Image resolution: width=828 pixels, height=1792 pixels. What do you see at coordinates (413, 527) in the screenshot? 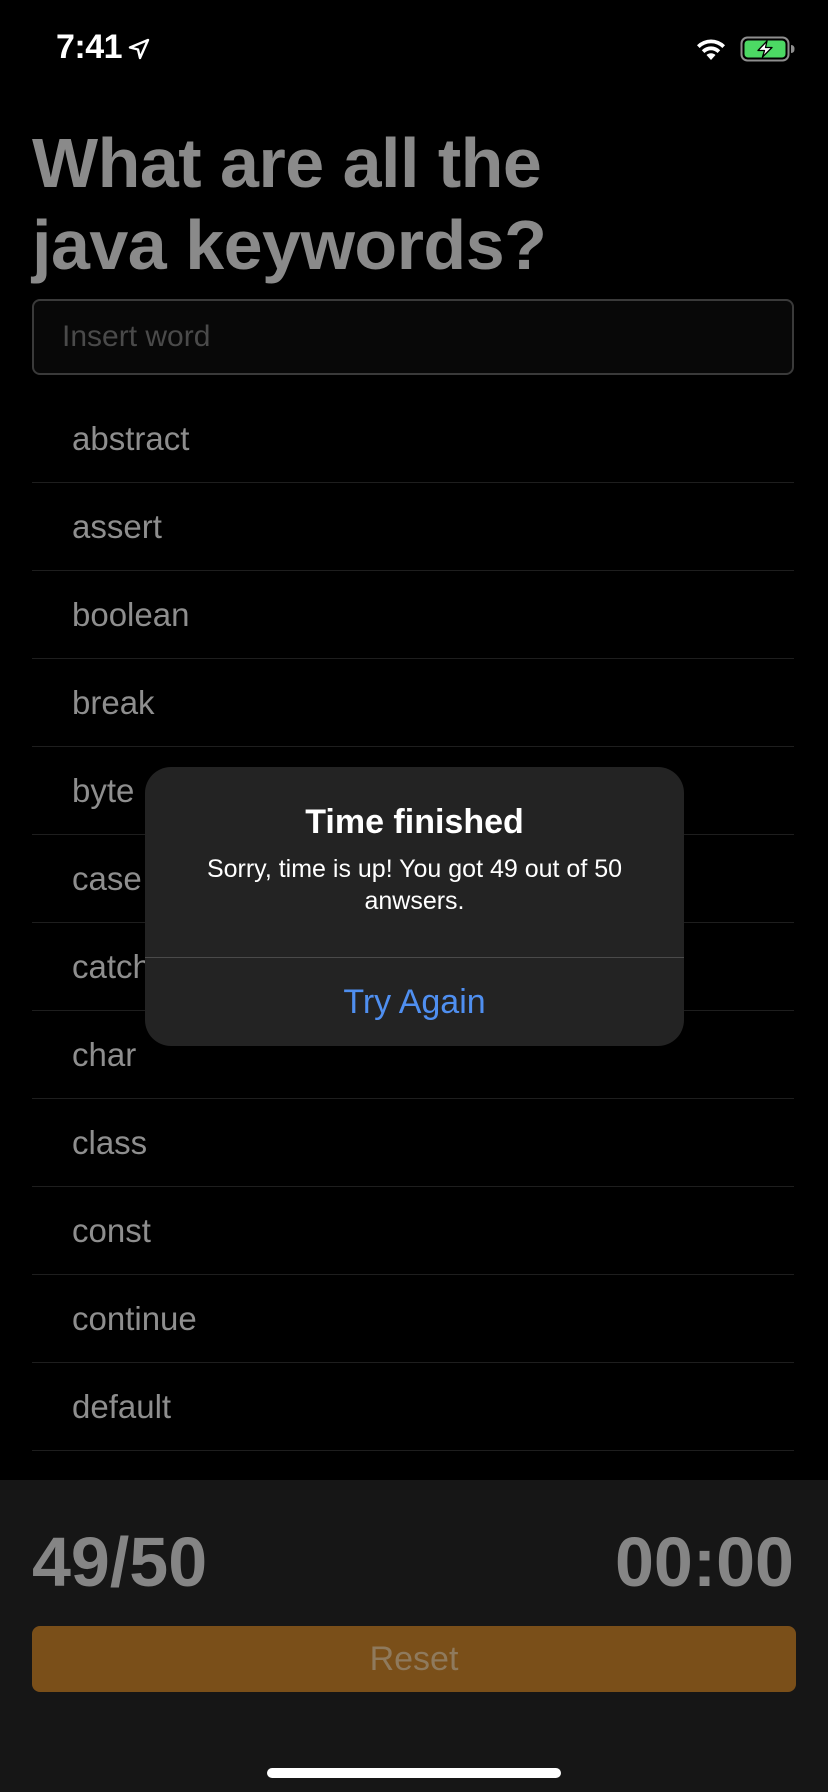
I see `keyword-item: assert` at bounding box center [413, 527].